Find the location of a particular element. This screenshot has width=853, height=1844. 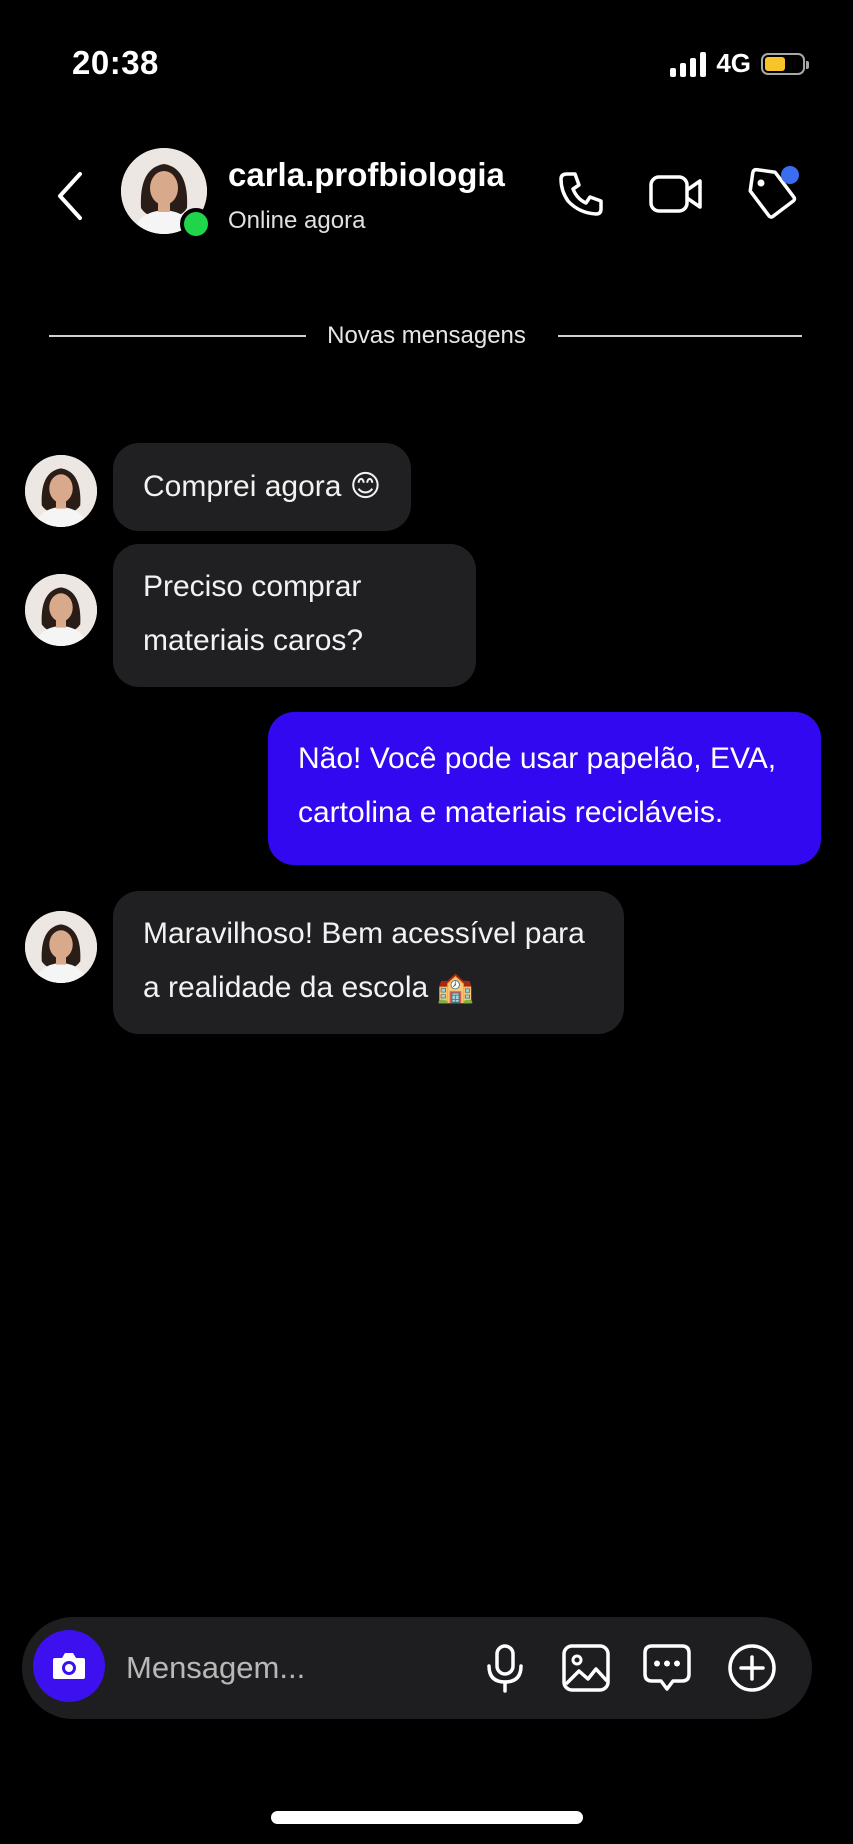

message-line: Não! Você pode usar papelão, EVA, is located at coordinates (537, 758).